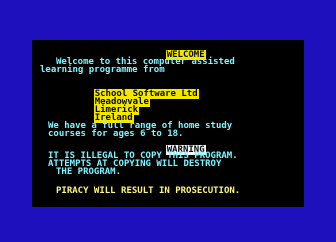 The image size is (336, 242). What do you see at coordinates (148, 191) in the screenshot?
I see `piracy-line: PIRACY WILL RESULT IN PROSECUTION.` at bounding box center [148, 191].